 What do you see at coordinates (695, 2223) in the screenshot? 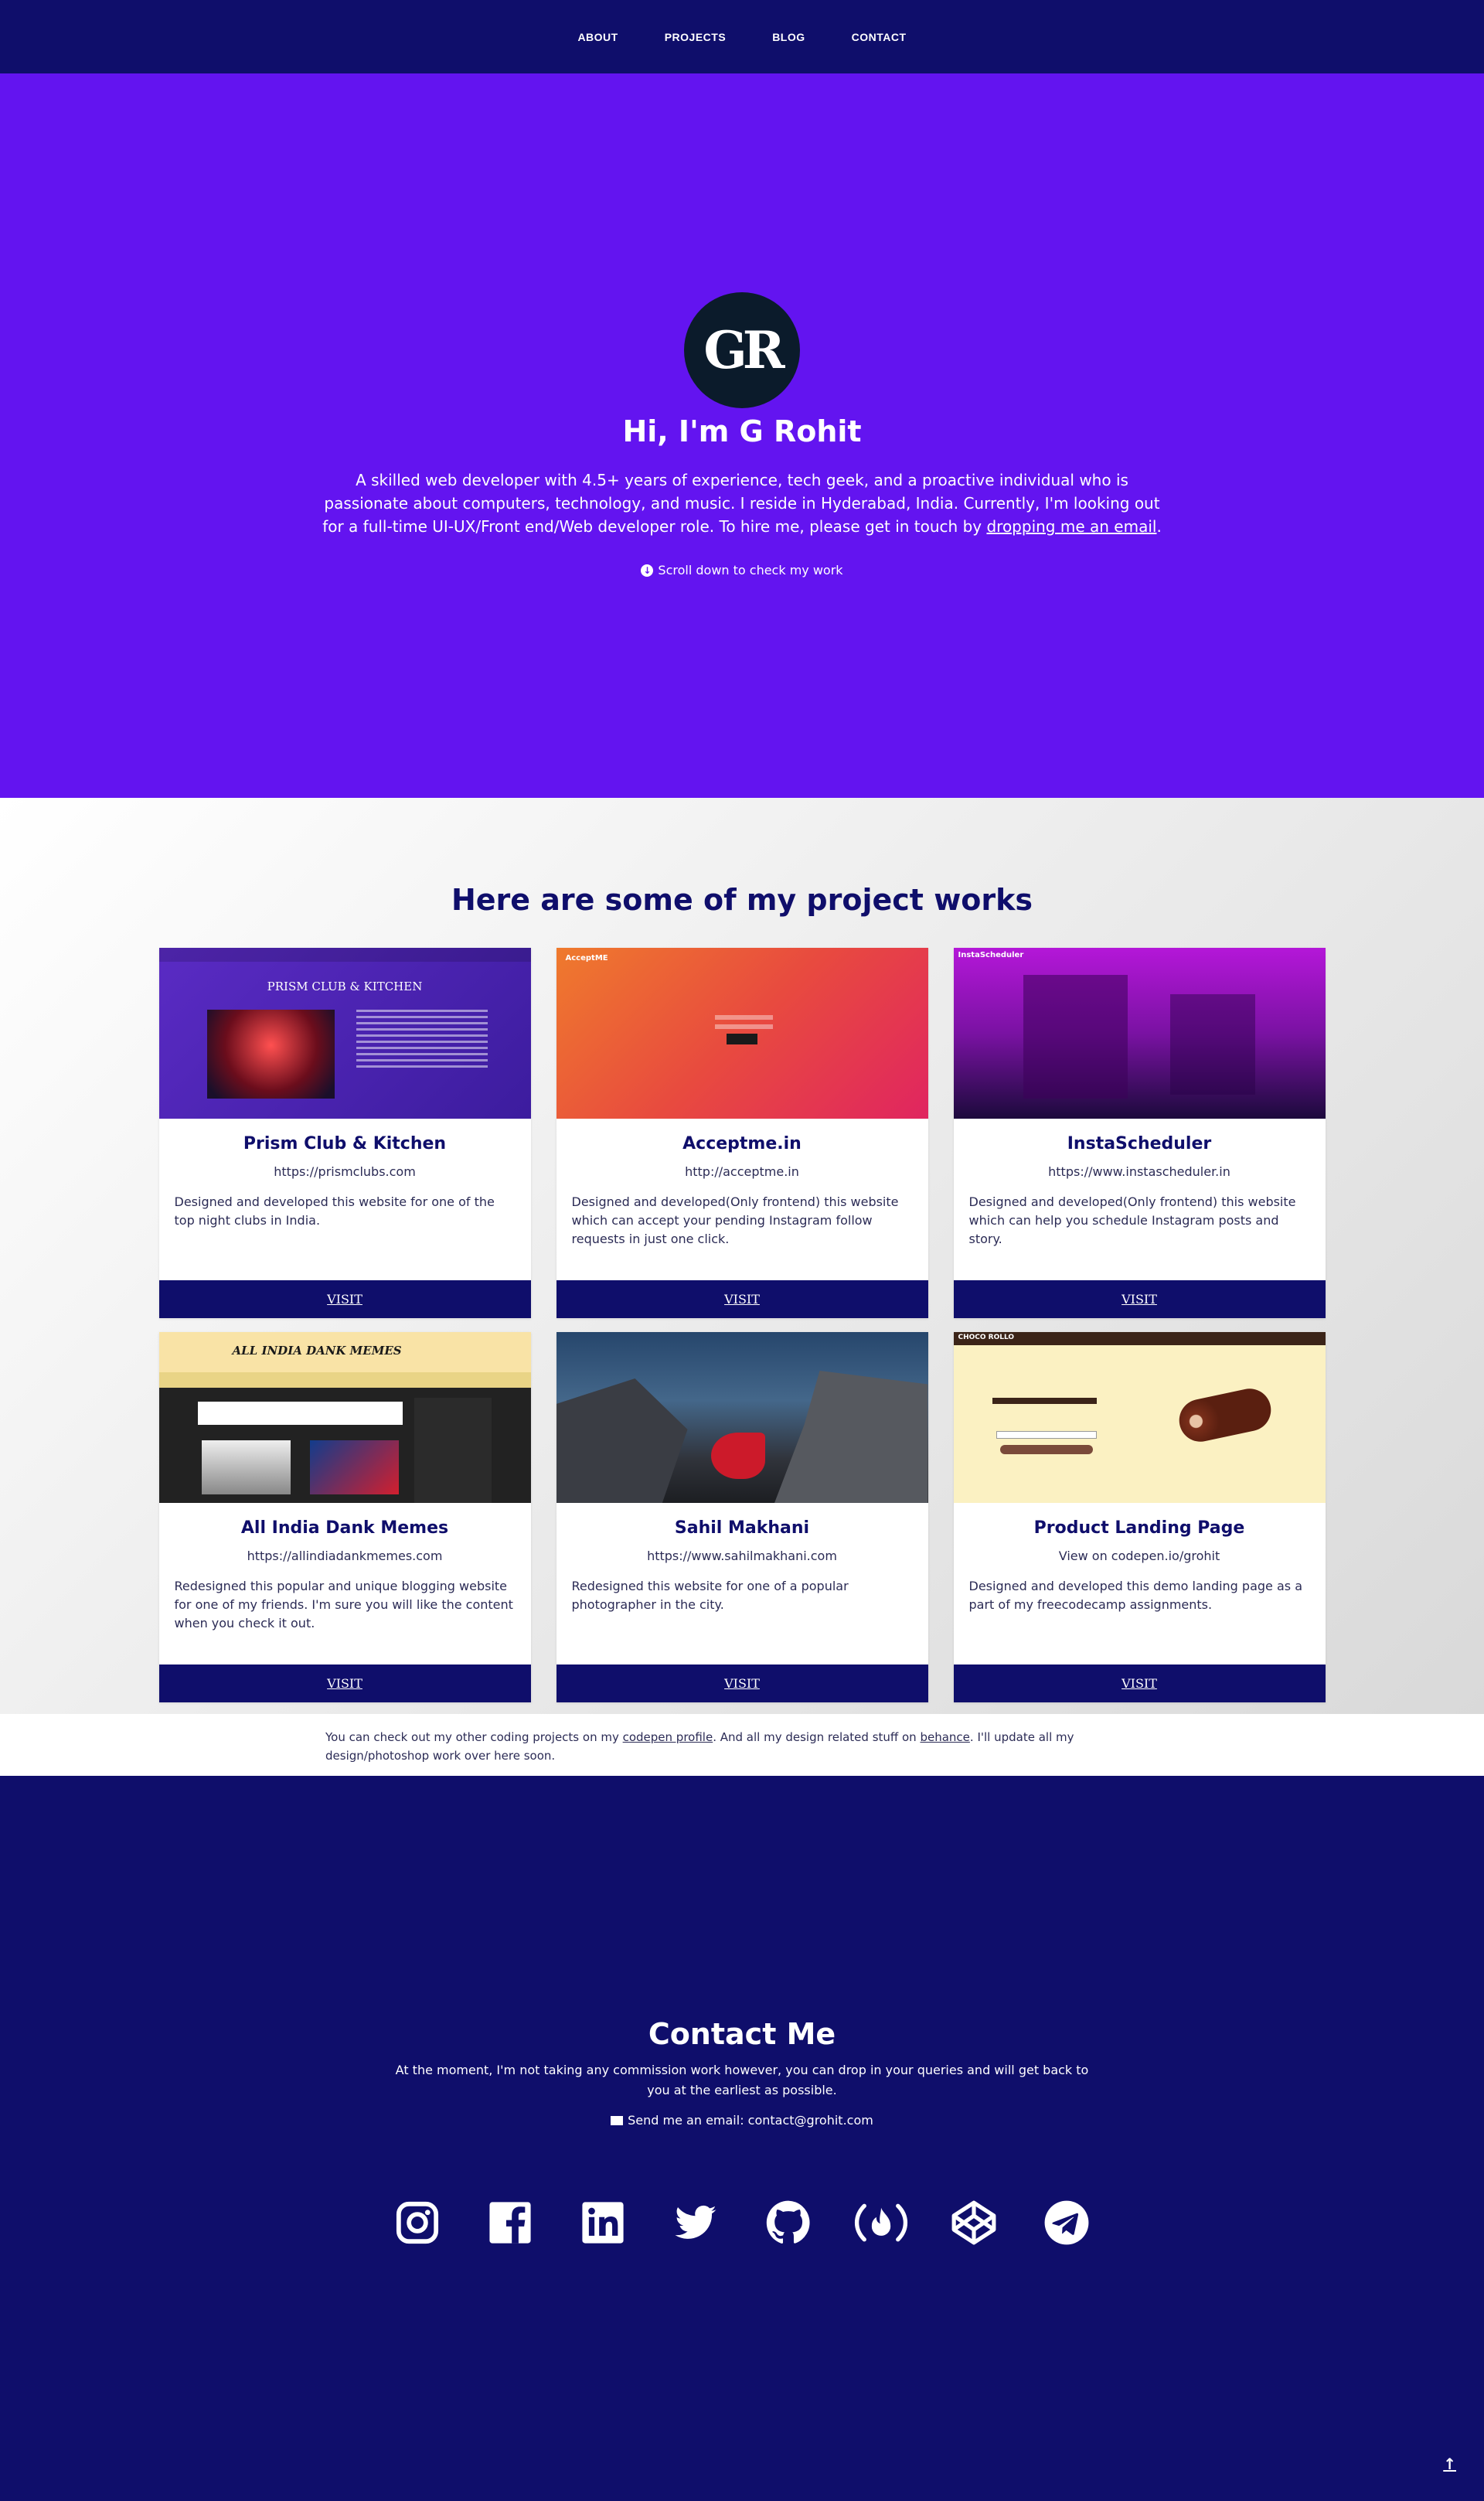
I see `twitter-icon` at bounding box center [695, 2223].